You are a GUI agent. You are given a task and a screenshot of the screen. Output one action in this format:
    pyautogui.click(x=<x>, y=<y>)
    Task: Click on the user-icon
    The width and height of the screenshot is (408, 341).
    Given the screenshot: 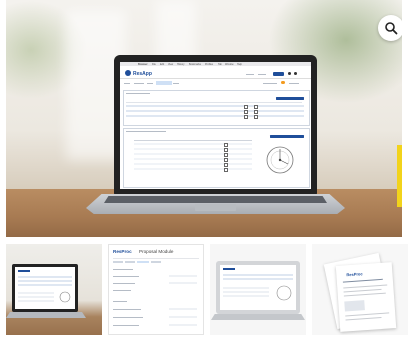 What is the action you would take?
    pyautogui.click(x=295, y=73)
    